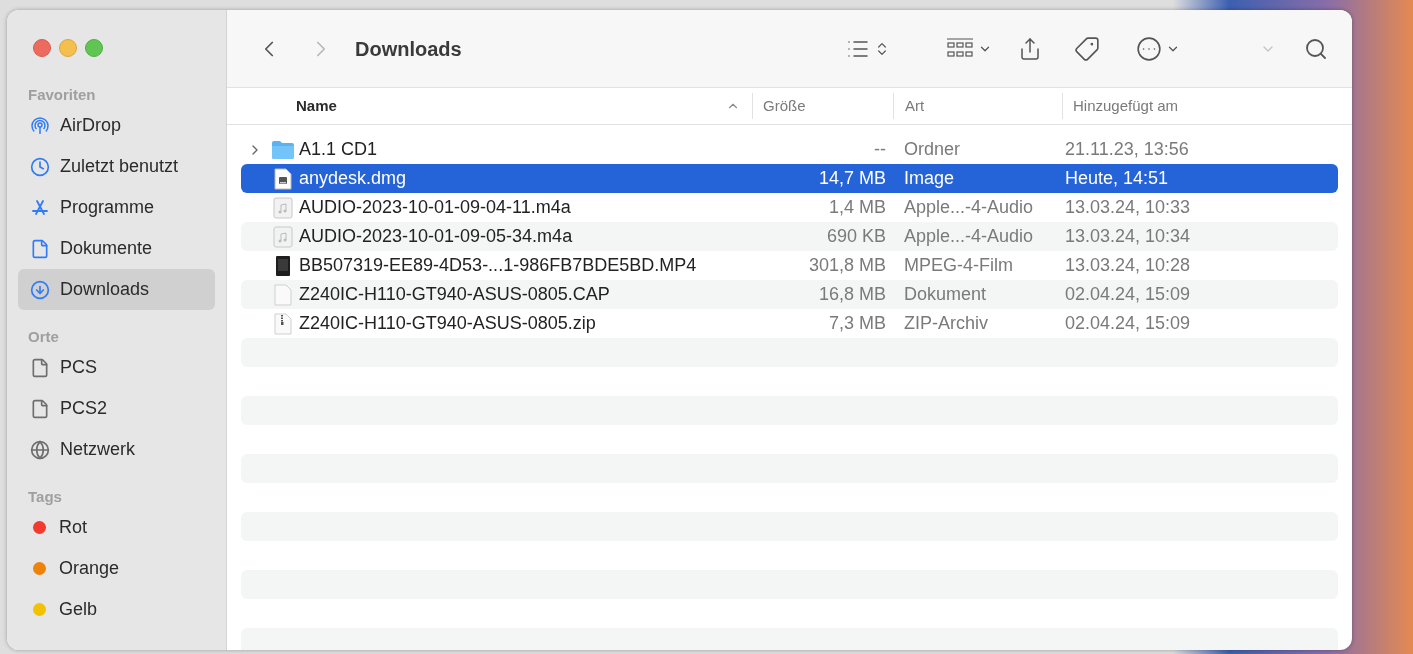 This screenshot has height=654, width=1413. What do you see at coordinates (116, 367) in the screenshot?
I see `sidebar-item: PCS` at bounding box center [116, 367].